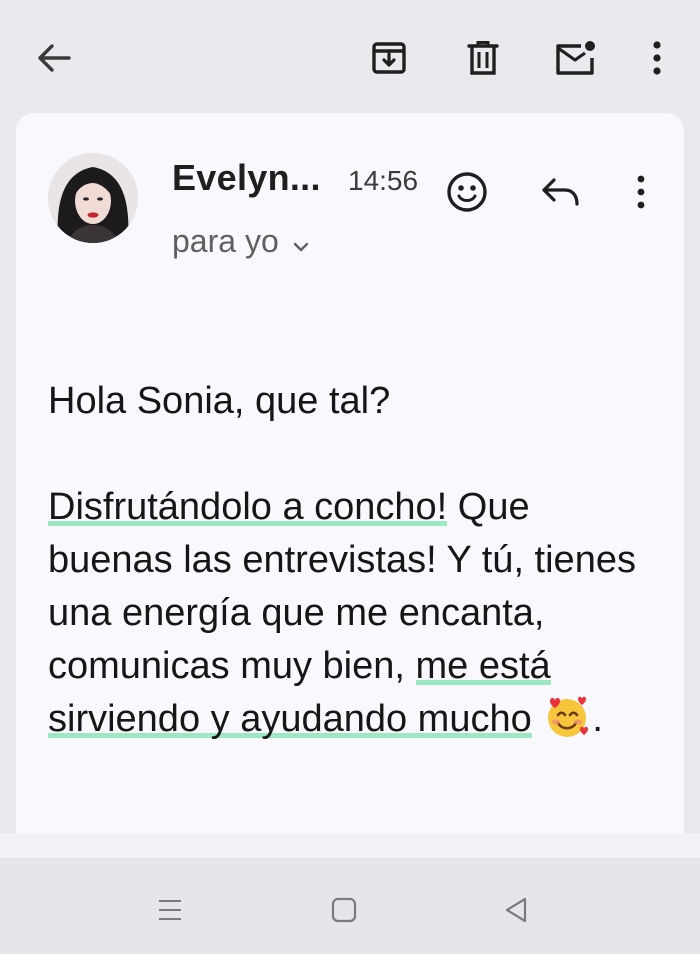  I want to click on back-arrow-icon, so click(54, 58).